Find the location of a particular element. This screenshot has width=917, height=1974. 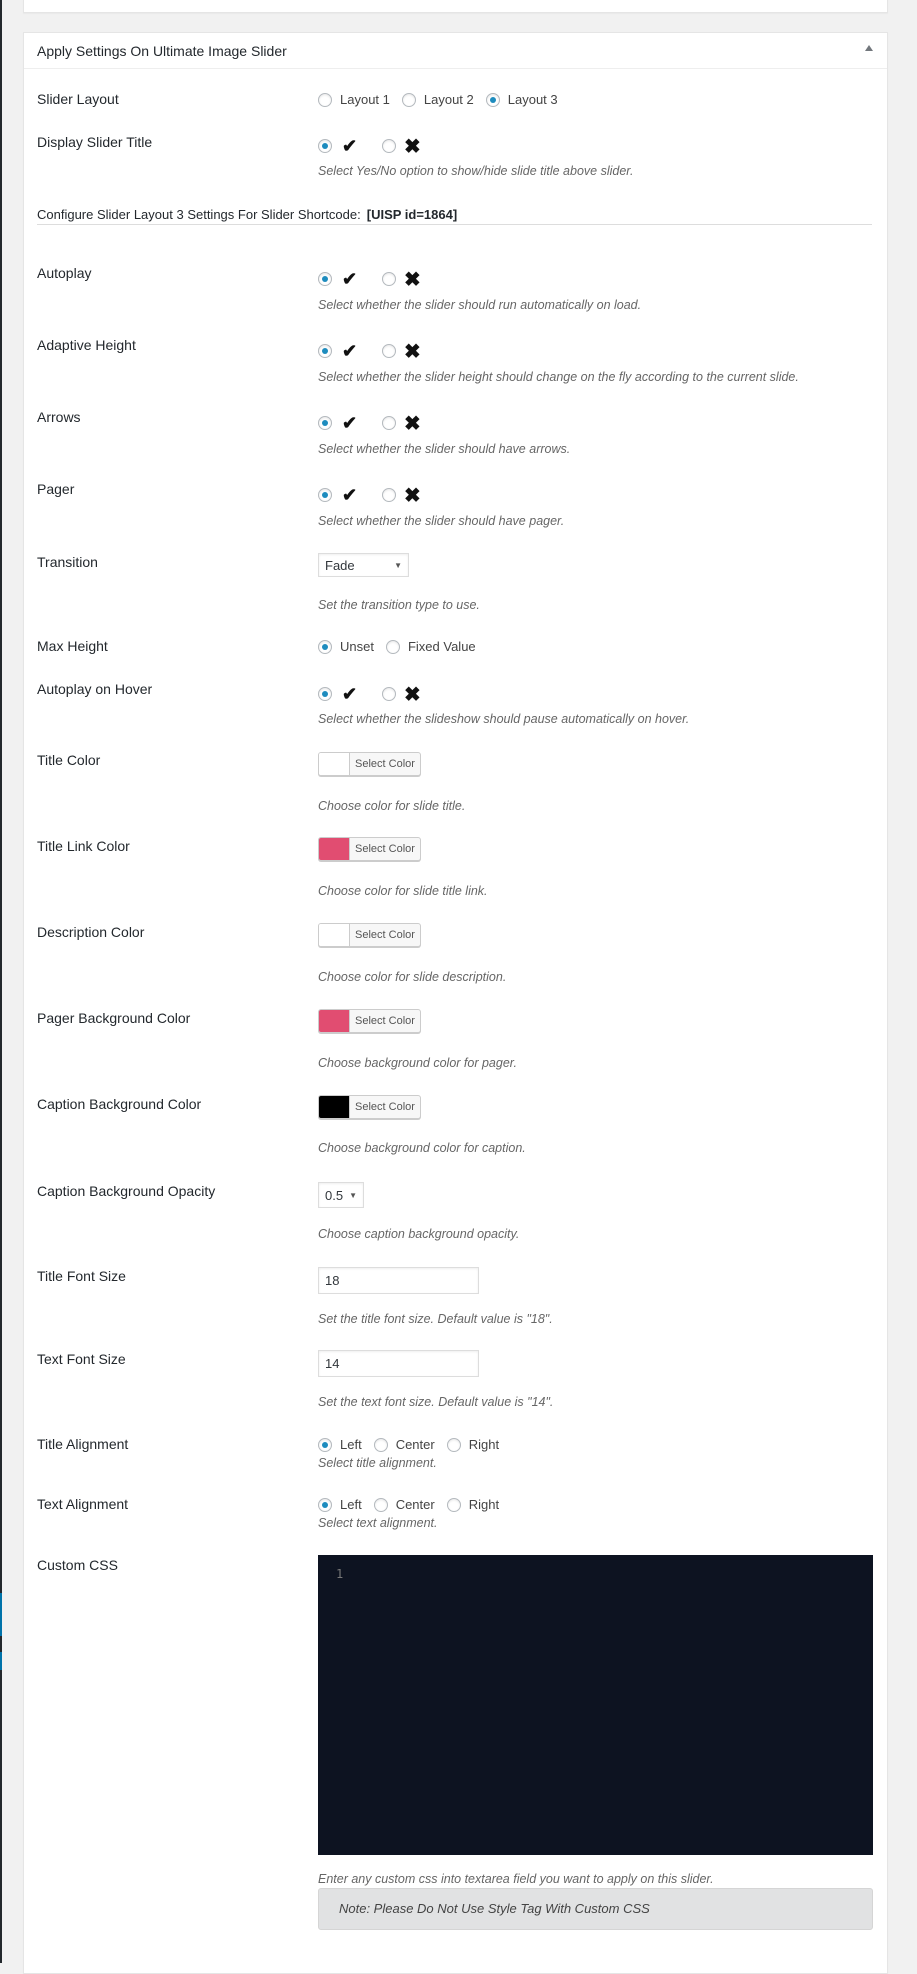

caption-bg-color-label: Caption Background Color is located at coordinates (119, 1104).